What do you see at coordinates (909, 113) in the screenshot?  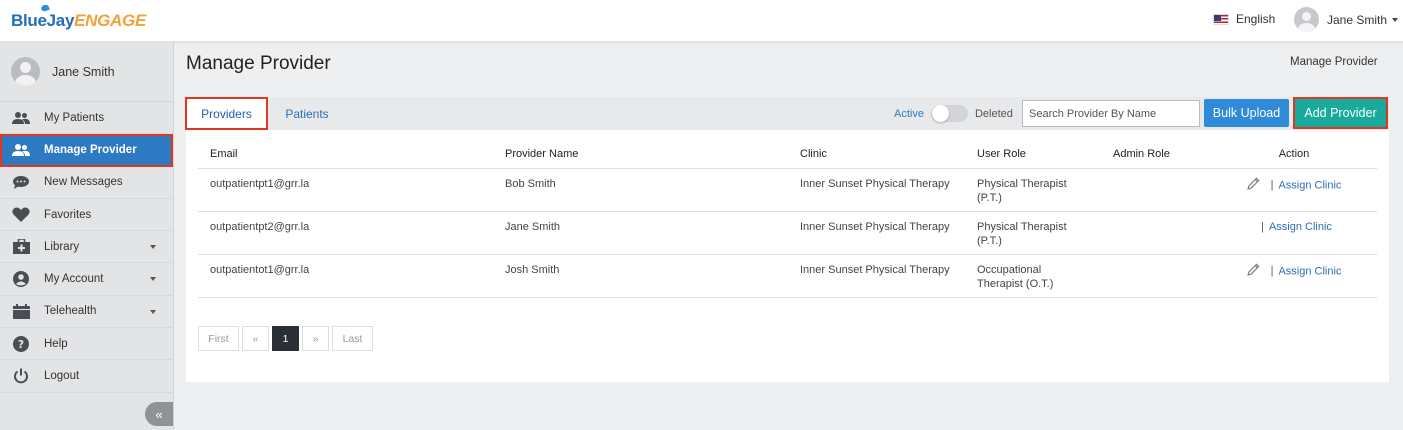 I see `toggle-label-active: Active` at bounding box center [909, 113].